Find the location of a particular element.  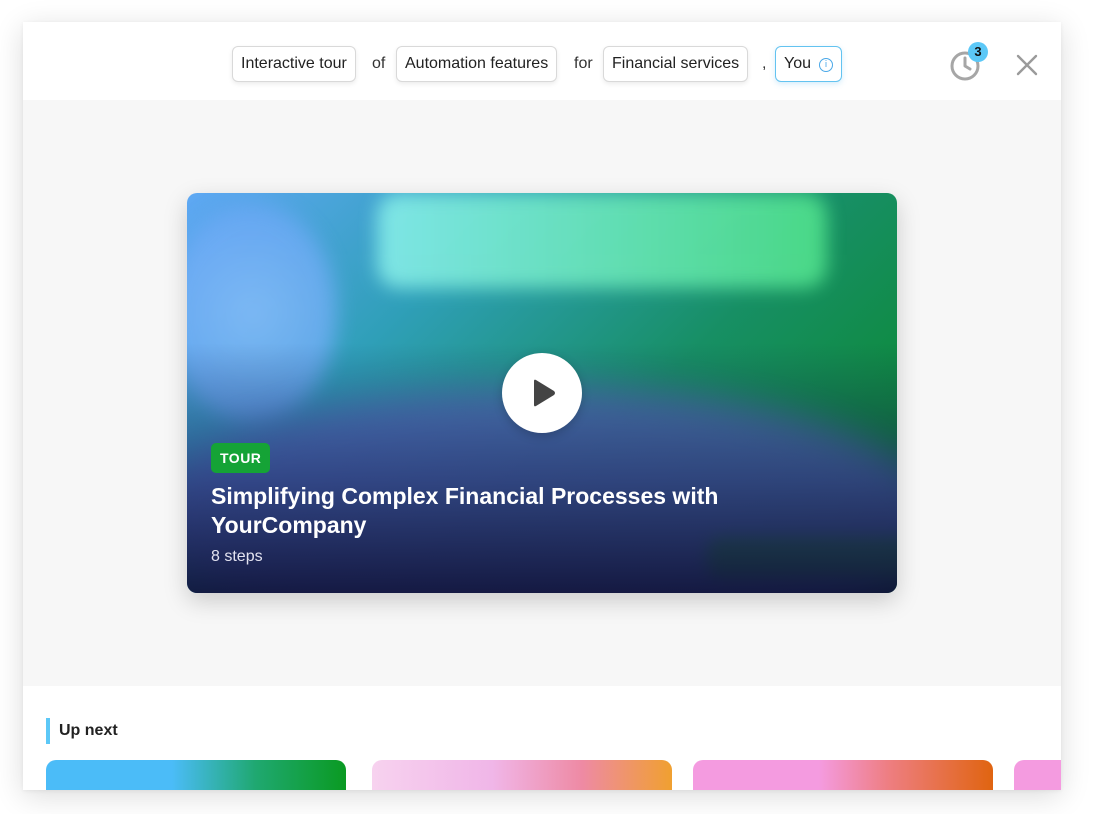

chip-audience-label: You is located at coordinates (797, 63).